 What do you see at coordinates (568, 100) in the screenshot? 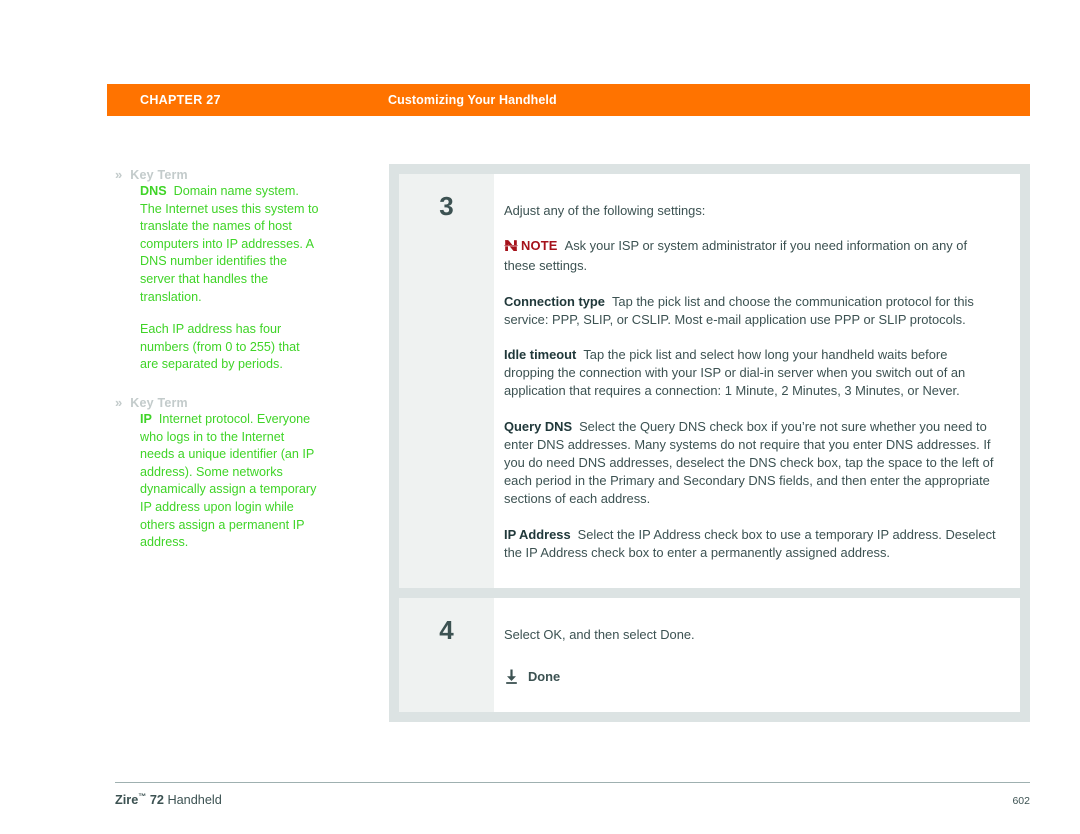
I see `chapter-header-bar: CHAPTER 27 Customizing Your Handheld` at bounding box center [568, 100].